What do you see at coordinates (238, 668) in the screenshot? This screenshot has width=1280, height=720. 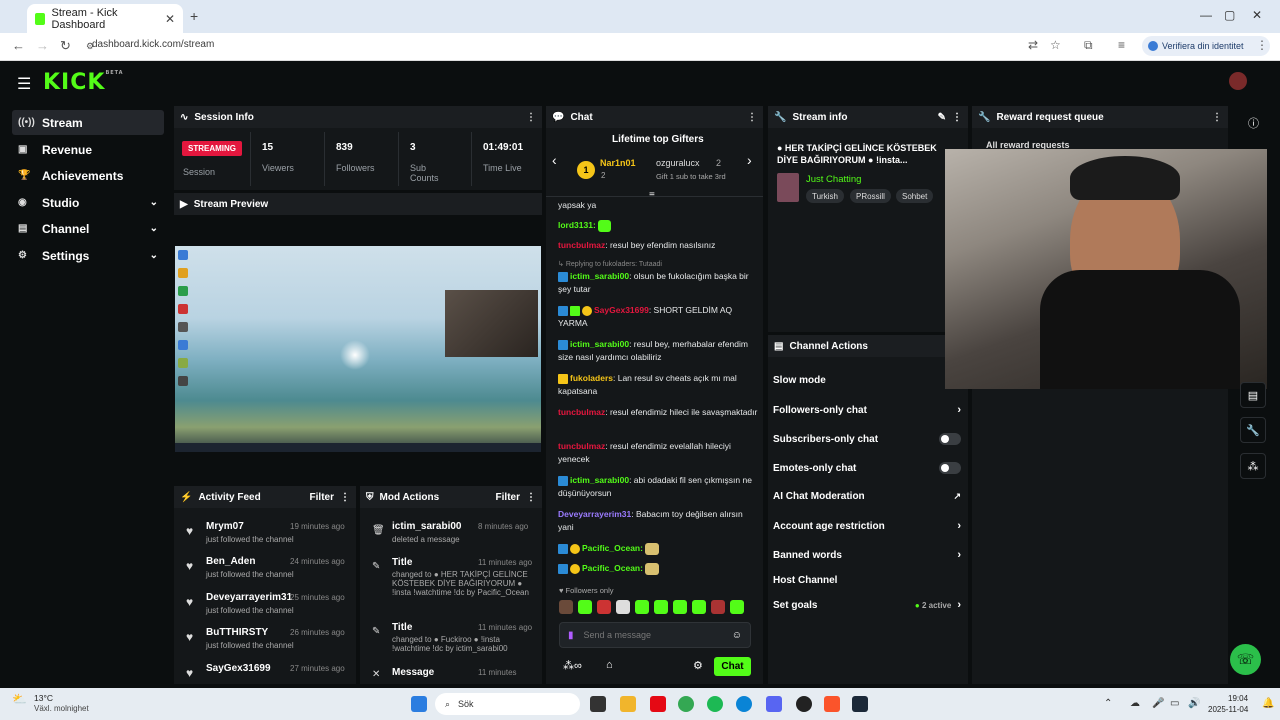 I see `activity-username: SayGex31699` at bounding box center [238, 668].